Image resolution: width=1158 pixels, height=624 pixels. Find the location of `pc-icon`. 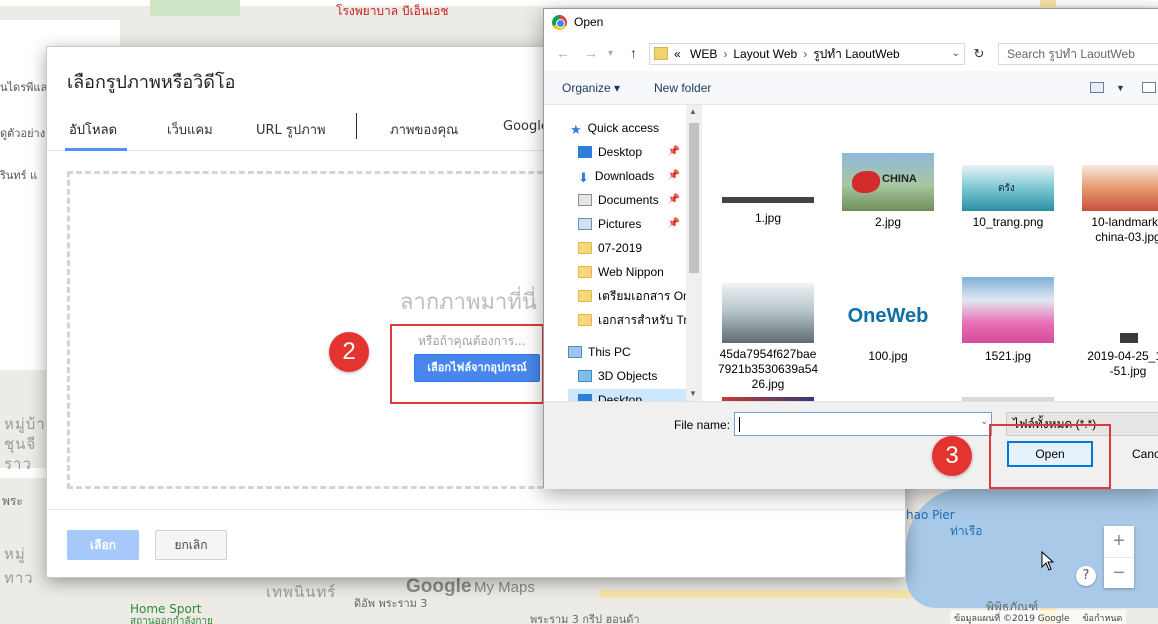

pc-icon is located at coordinates (575, 352).